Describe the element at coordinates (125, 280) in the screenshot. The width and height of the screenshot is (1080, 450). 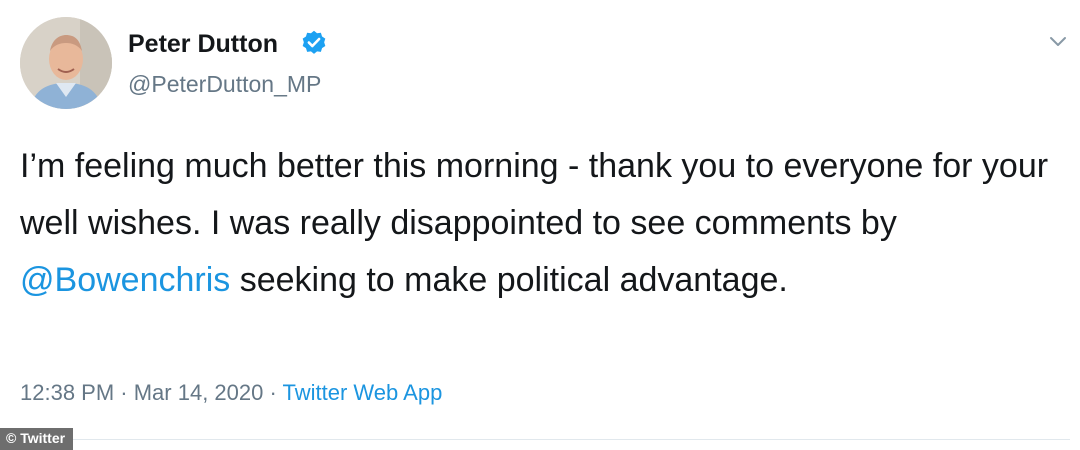
I see `mention-link: @Bowenchris` at that location.